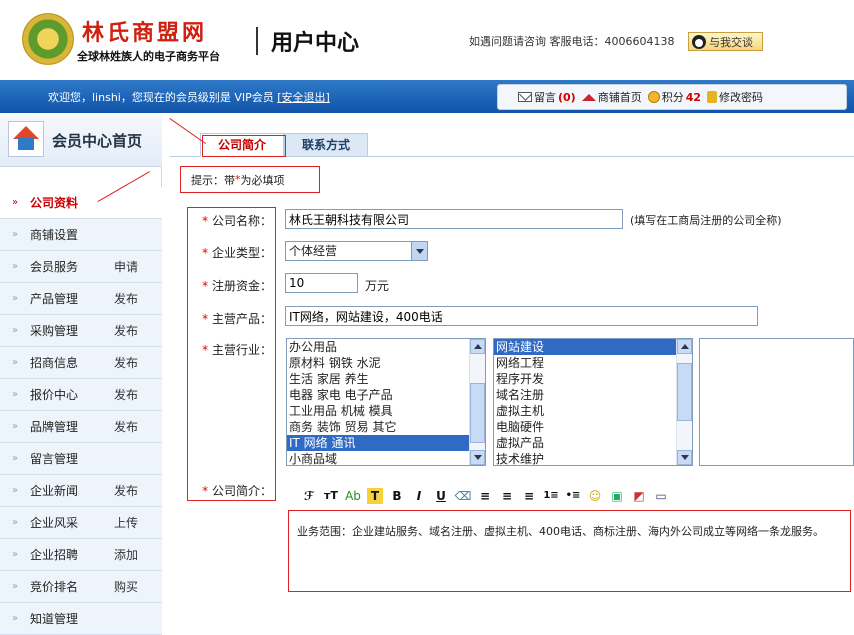 This screenshot has height=635, width=854. I want to click on tab-contact: 联系方式, so click(326, 145).